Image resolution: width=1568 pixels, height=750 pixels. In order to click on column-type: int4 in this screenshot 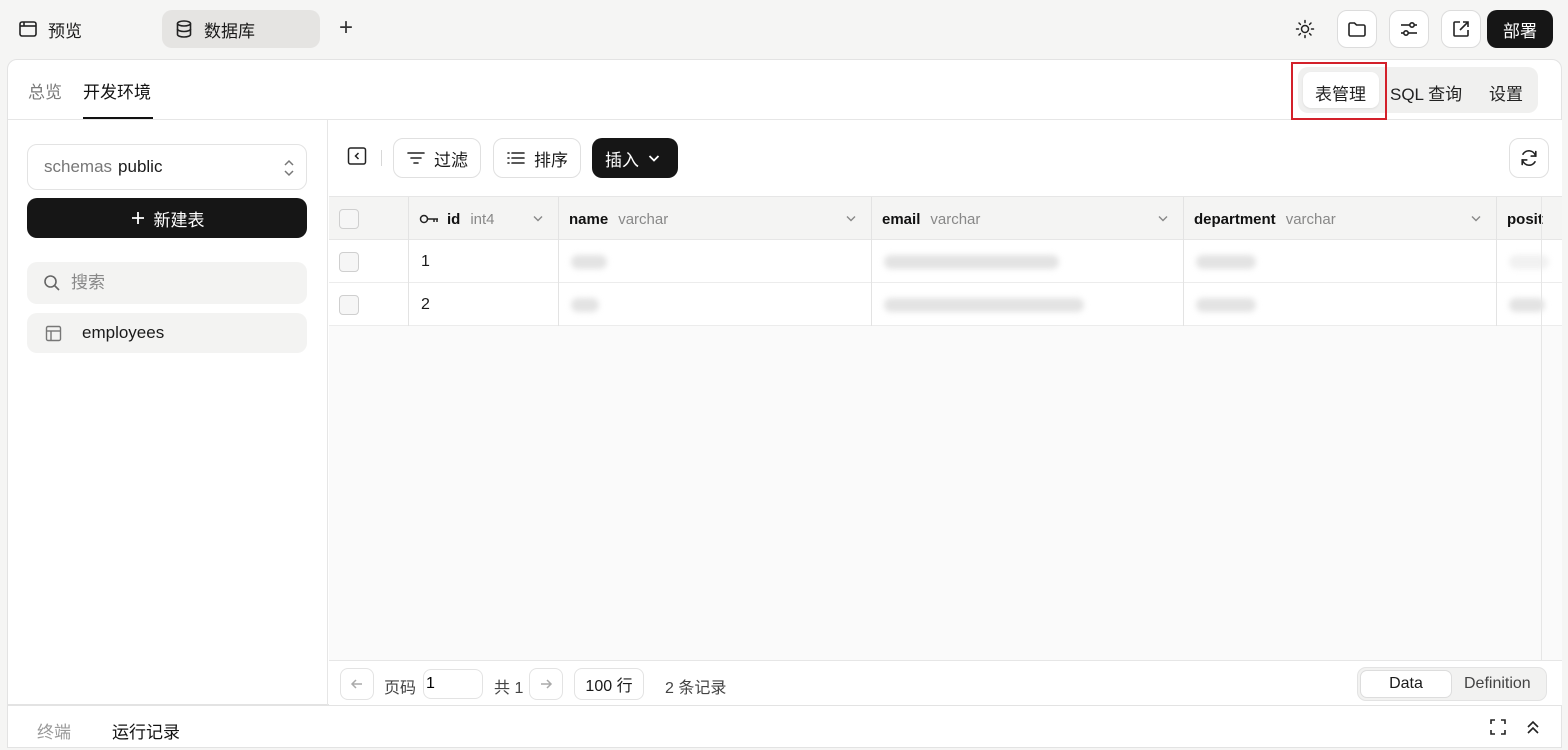, I will do `click(482, 219)`.